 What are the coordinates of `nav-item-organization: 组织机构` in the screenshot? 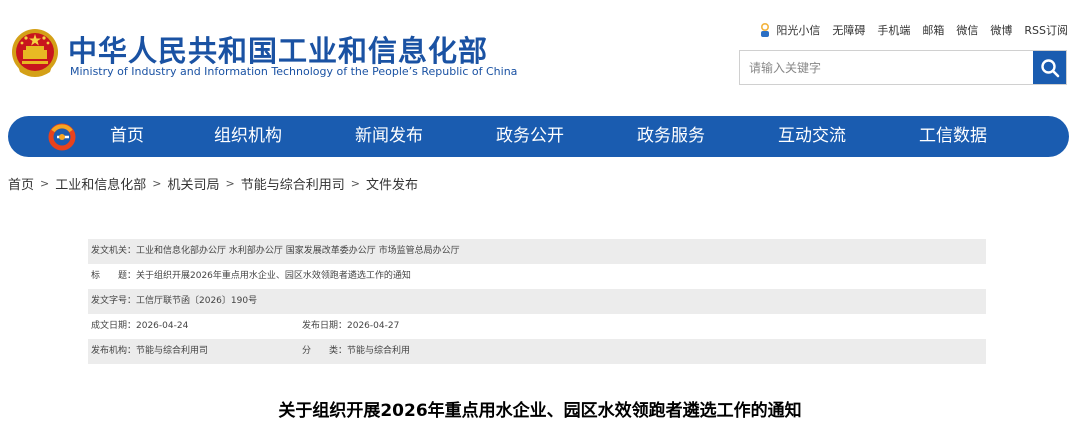 It's located at (248, 136).